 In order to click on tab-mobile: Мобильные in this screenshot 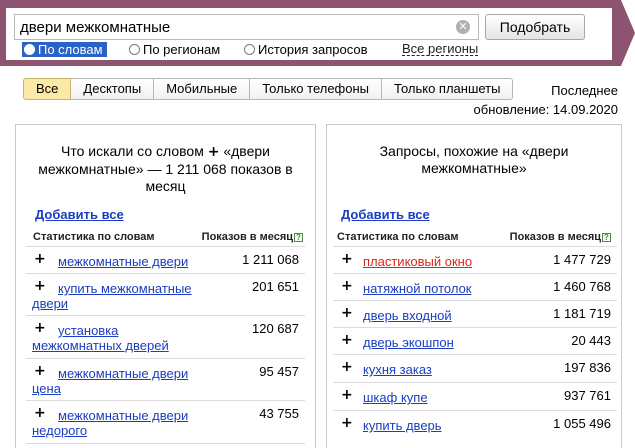, I will do `click(202, 89)`.